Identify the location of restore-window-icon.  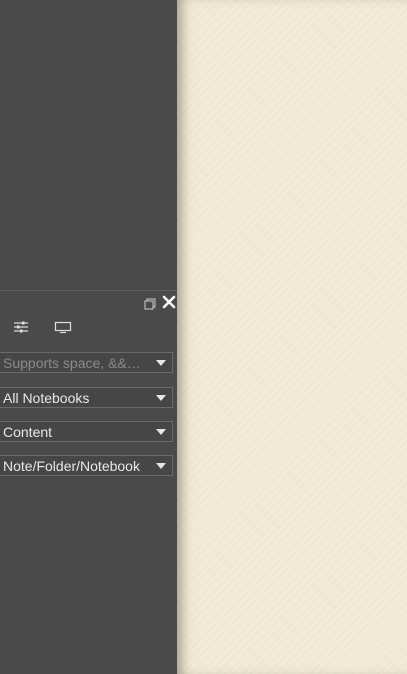
(150, 304).